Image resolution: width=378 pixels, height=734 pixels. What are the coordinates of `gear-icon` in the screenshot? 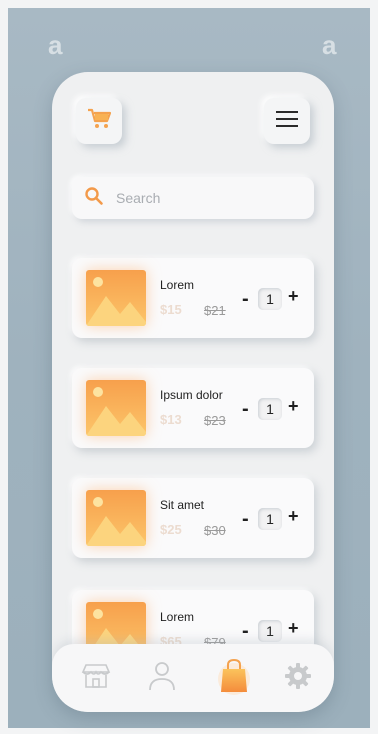 It's located at (298, 678).